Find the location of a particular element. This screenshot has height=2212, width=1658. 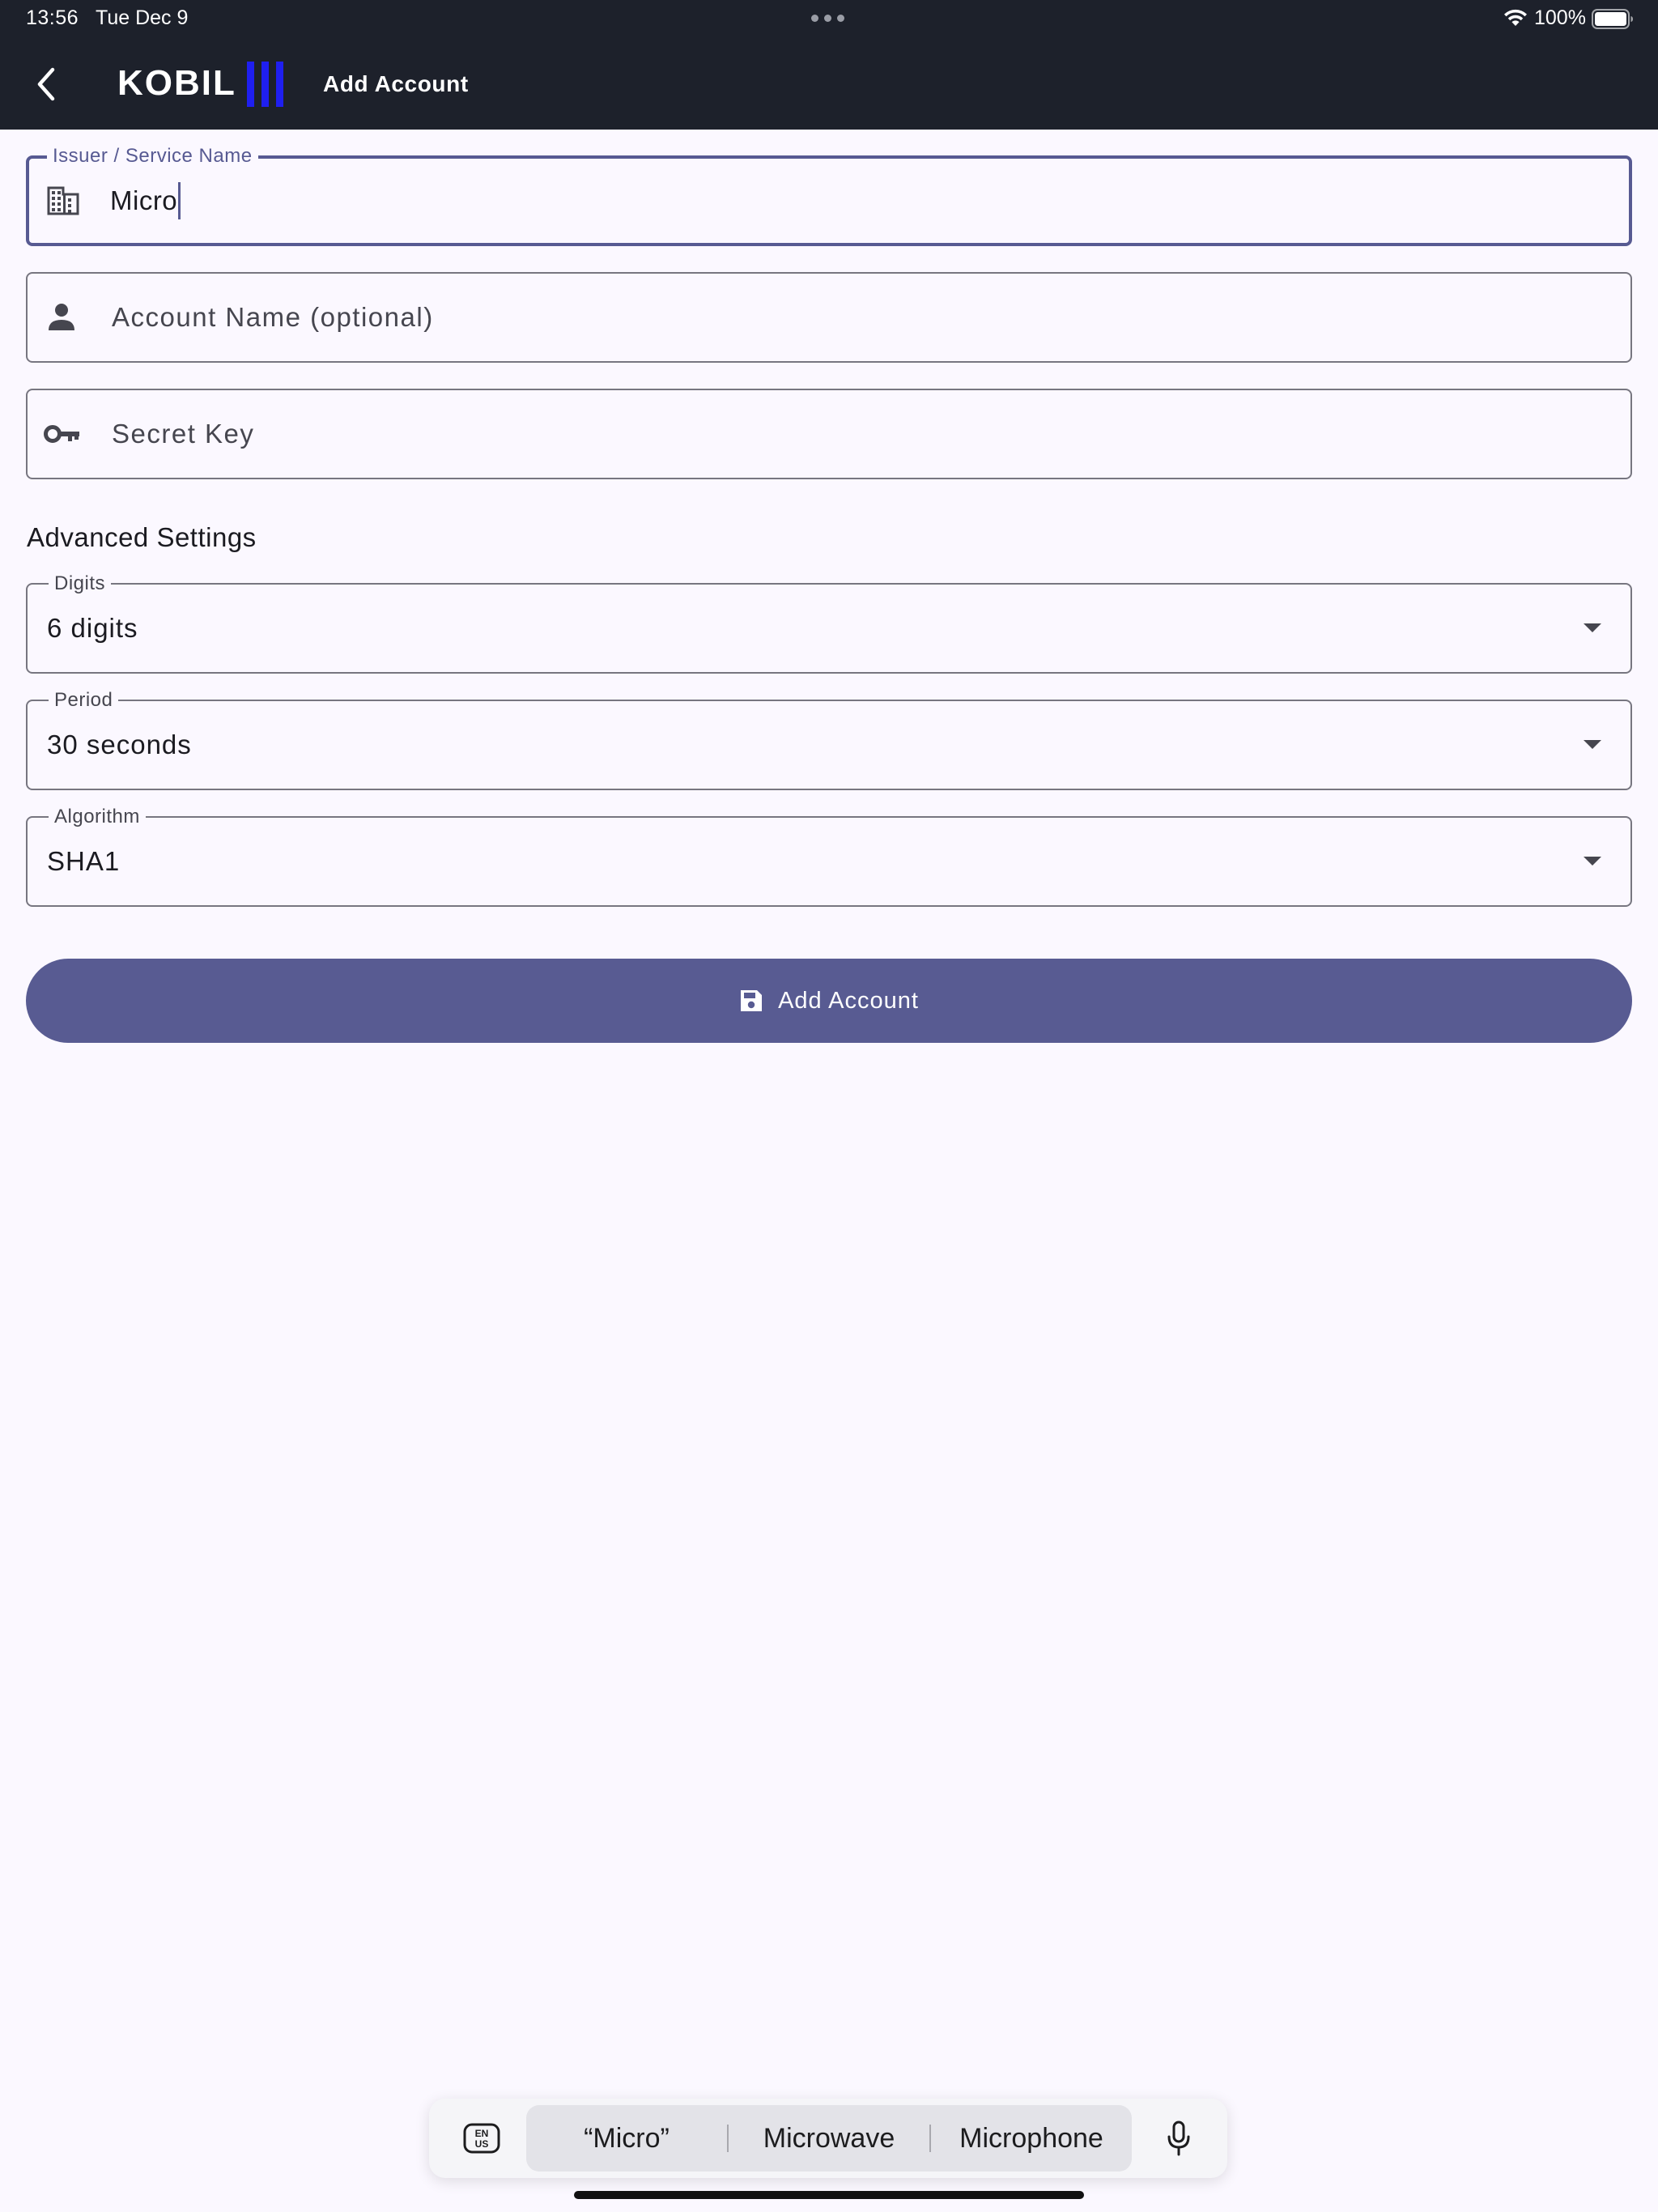

suggestion-strip: “Micro” Microwave Microphone is located at coordinates (829, 2138).